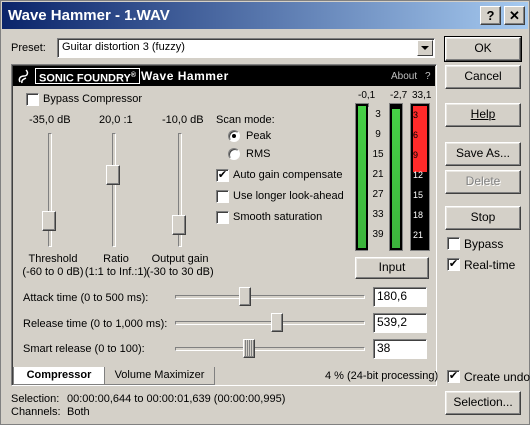 The image size is (530, 425). What do you see at coordinates (514, 15) in the screenshot?
I see `close-title-button: ✕` at bounding box center [514, 15].